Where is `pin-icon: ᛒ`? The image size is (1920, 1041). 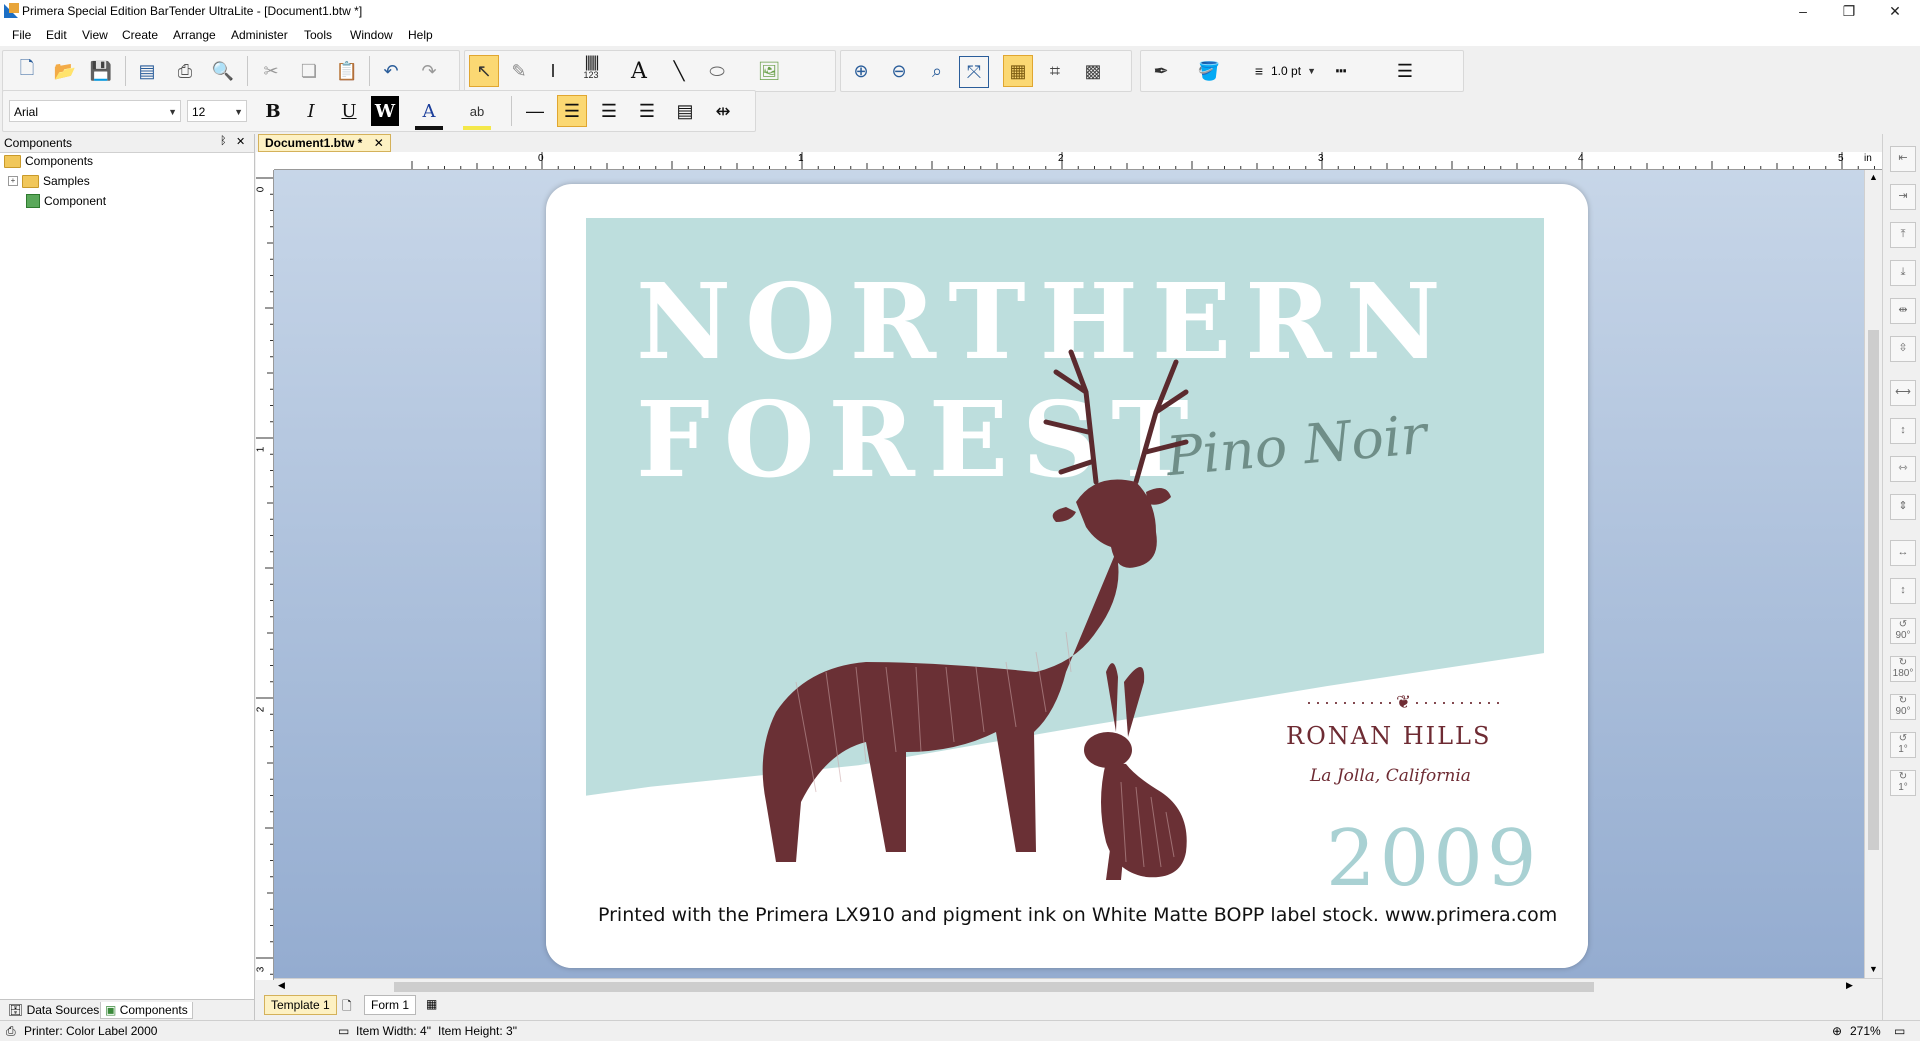
pin-icon: ᛒ is located at coordinates (223, 141).